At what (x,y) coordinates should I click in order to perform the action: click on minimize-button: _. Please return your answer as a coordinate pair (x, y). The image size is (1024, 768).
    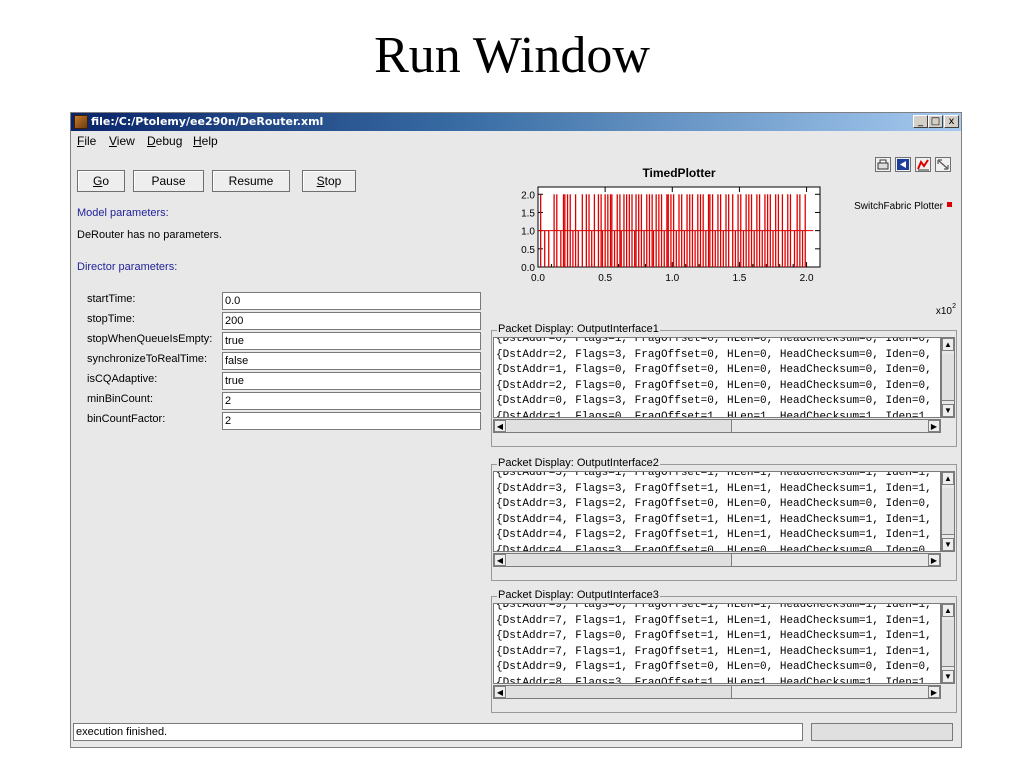
    Looking at the image, I should click on (920, 121).